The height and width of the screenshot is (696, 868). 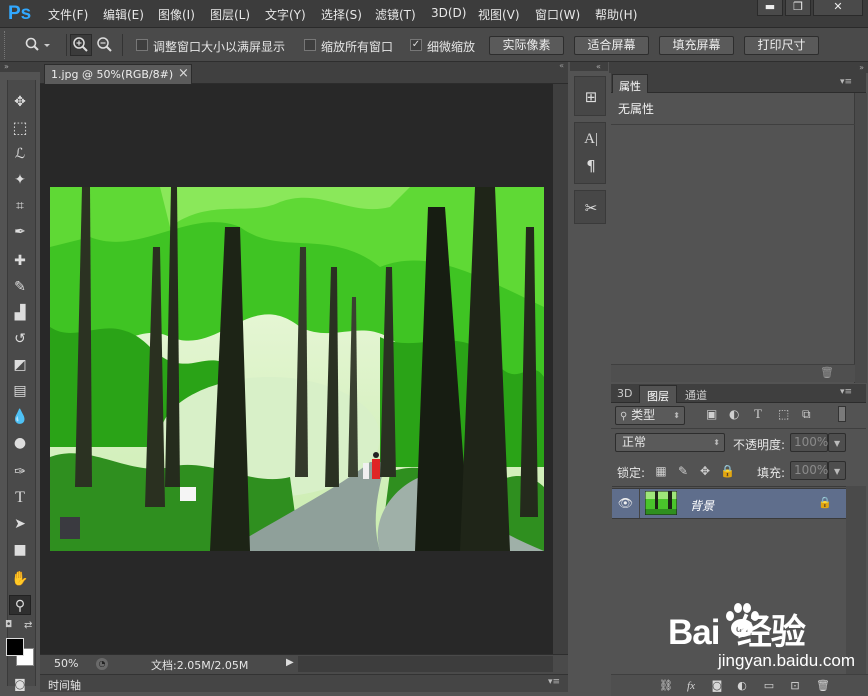 I want to click on vertical-scrollbar, so click(x=560, y=369).